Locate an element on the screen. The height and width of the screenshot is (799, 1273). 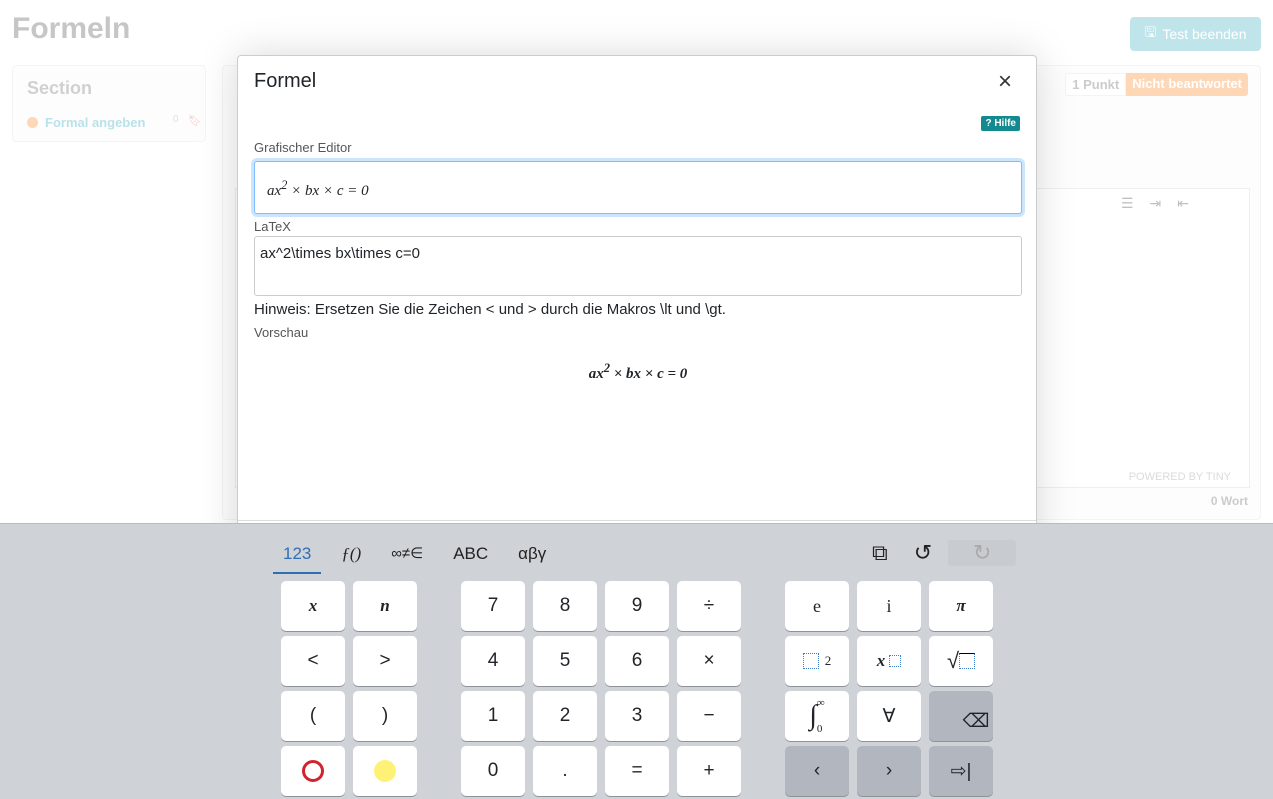
key-forall: ∀ is located at coordinates (889, 716).